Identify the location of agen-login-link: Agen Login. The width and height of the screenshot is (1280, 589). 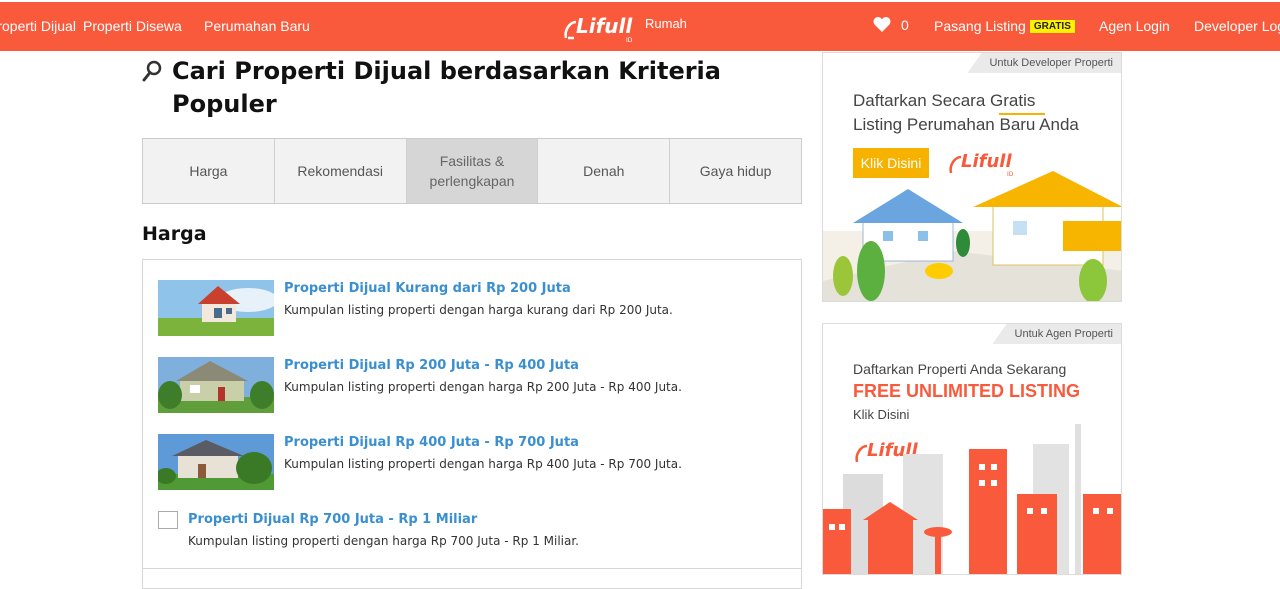
(1134, 26).